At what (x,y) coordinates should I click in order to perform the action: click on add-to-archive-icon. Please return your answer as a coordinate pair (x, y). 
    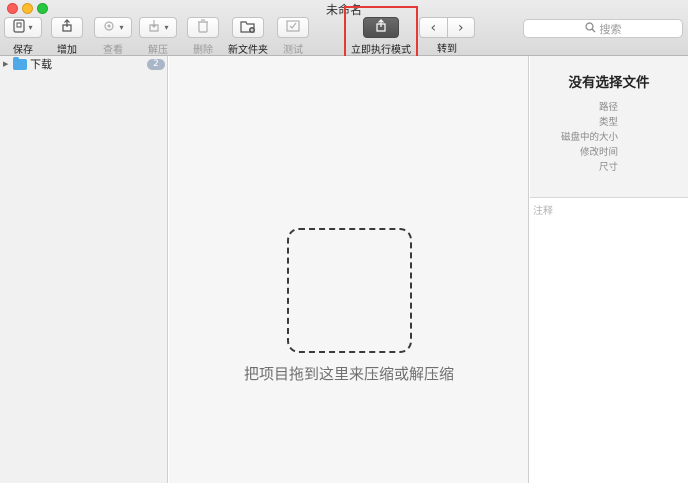
    Looking at the image, I should click on (67, 27).